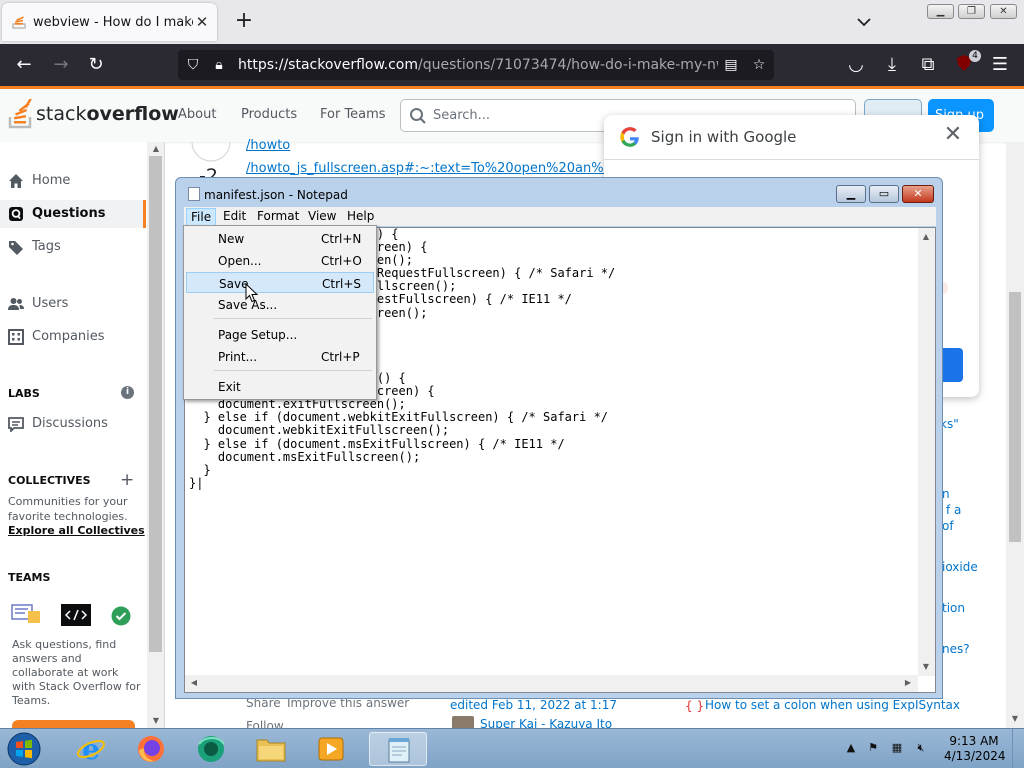 The width and height of the screenshot is (1024, 768). Describe the element at coordinates (759, 65) in the screenshot. I see `bookmark-star-icon: ☆` at that location.